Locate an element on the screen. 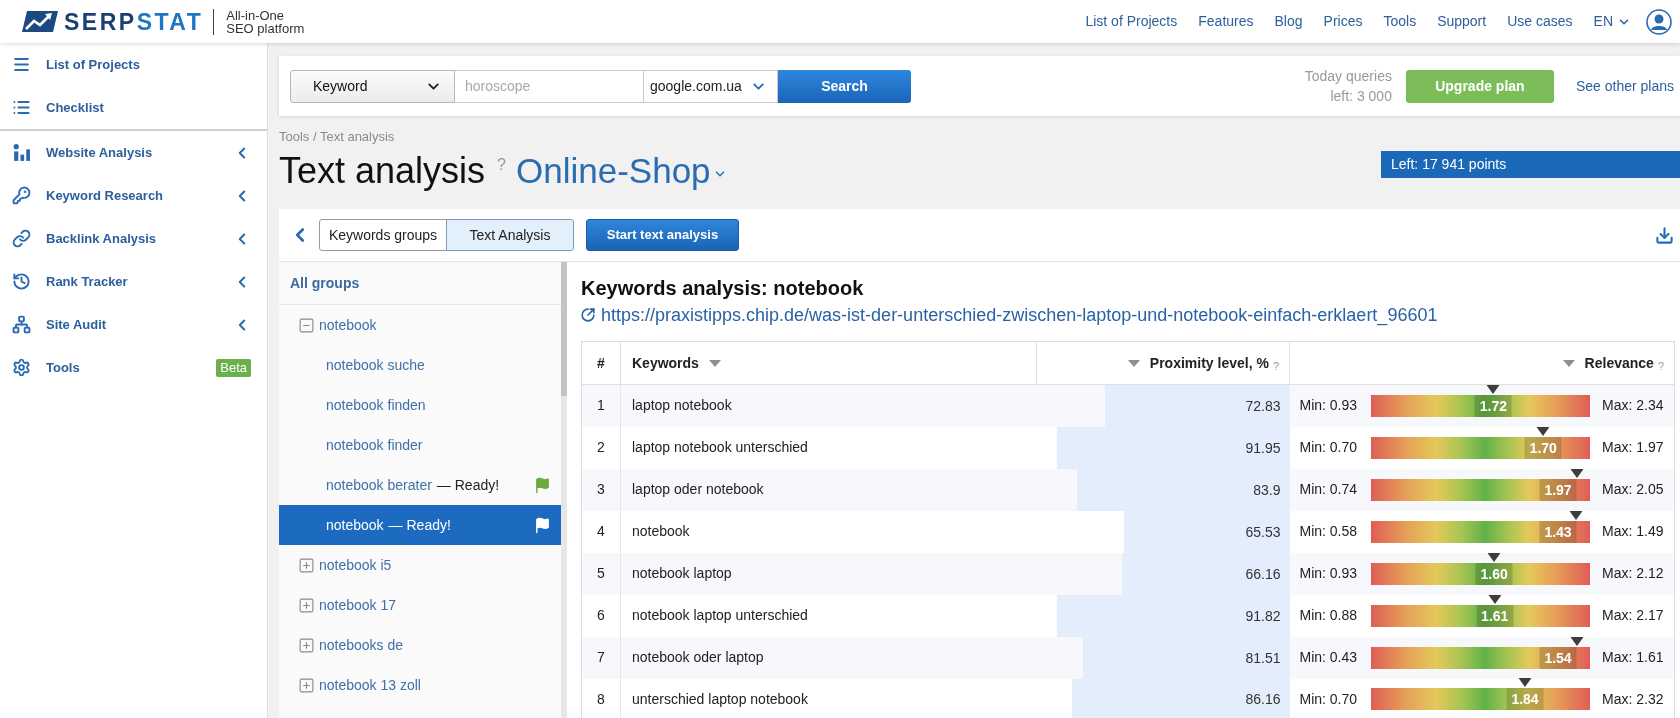  relevance-max: Max: 1.61 is located at coordinates (1633, 657).